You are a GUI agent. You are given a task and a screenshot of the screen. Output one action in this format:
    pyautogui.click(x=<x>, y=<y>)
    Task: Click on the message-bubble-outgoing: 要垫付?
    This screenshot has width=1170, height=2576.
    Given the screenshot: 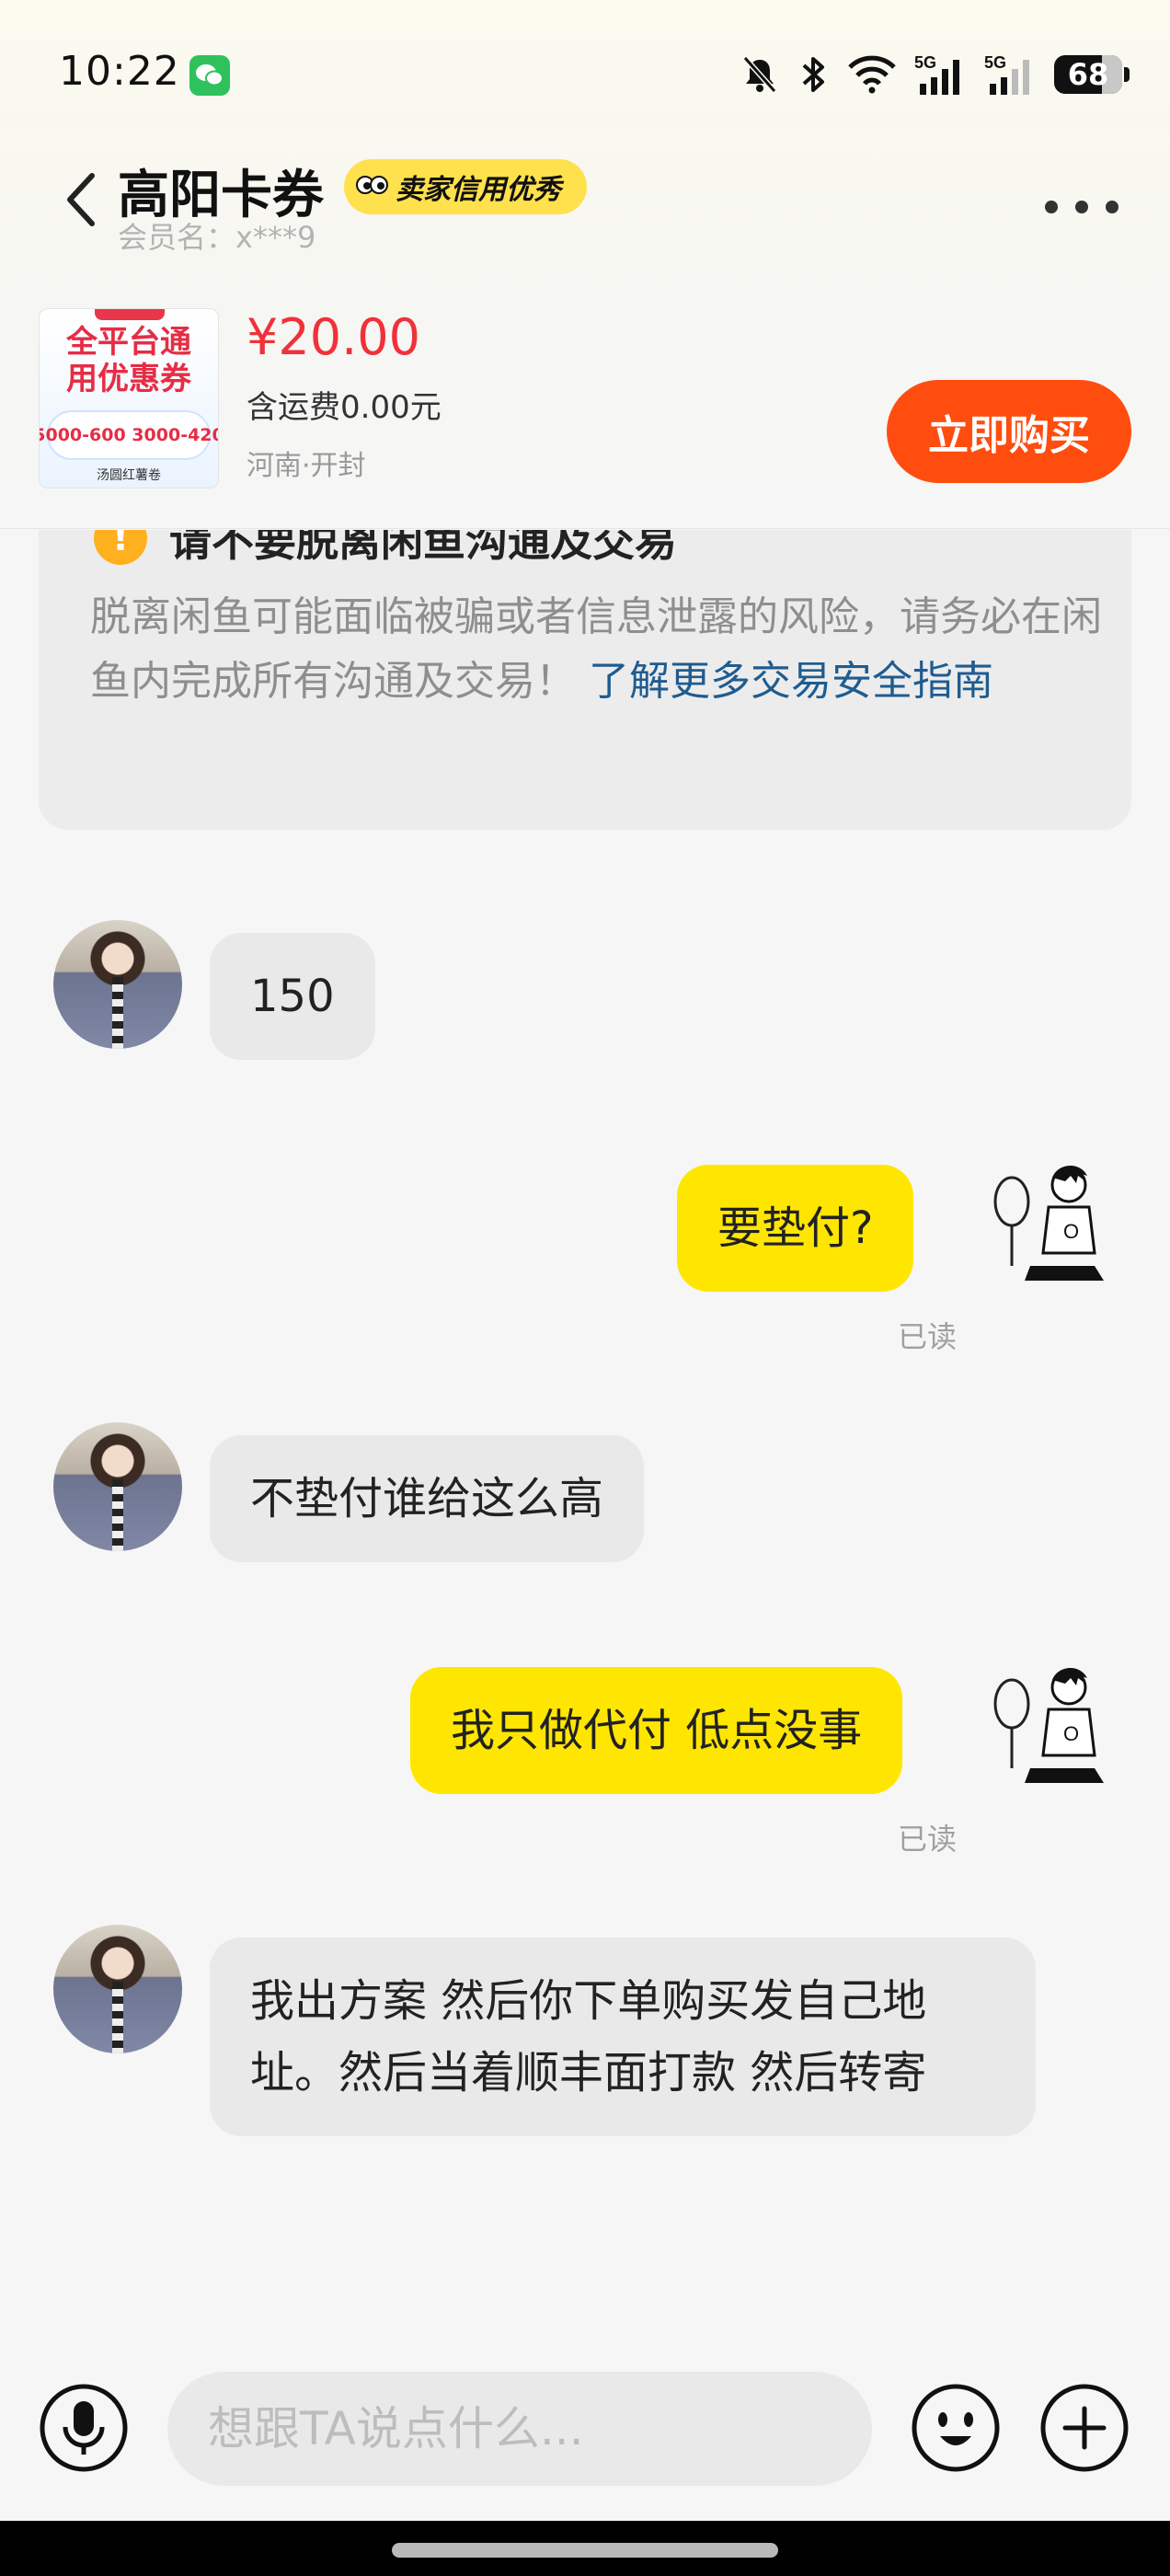 What is the action you would take?
    pyautogui.click(x=795, y=1228)
    